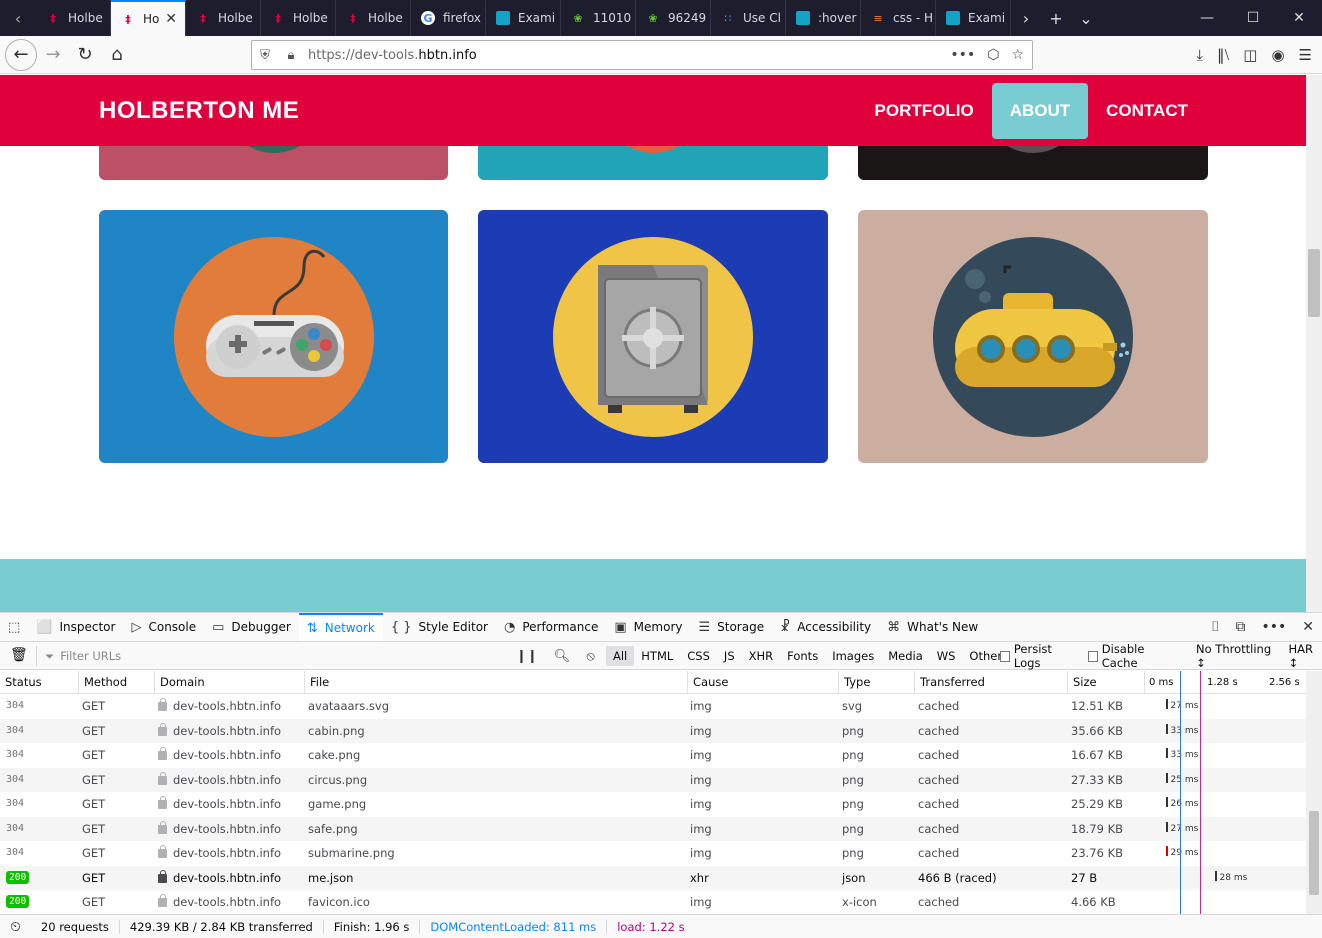 This screenshot has width=1322, height=938. I want to click on close-window-icon: ✕, so click(1299, 18).